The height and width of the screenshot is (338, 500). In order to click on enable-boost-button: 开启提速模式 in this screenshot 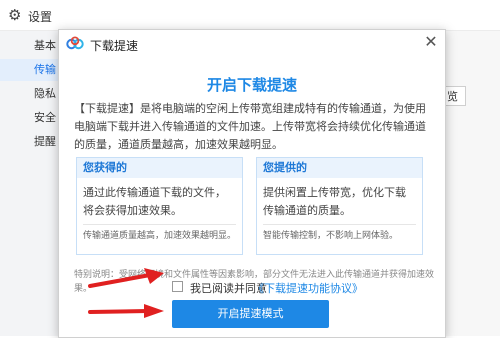, I will do `click(250, 314)`.